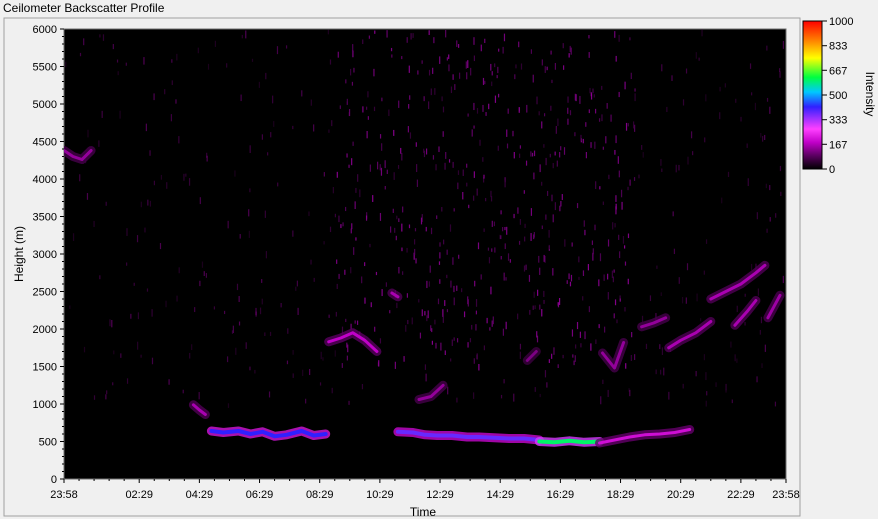 The width and height of the screenshot is (878, 519). I want to click on colorbar-gradient, so click(812, 95).